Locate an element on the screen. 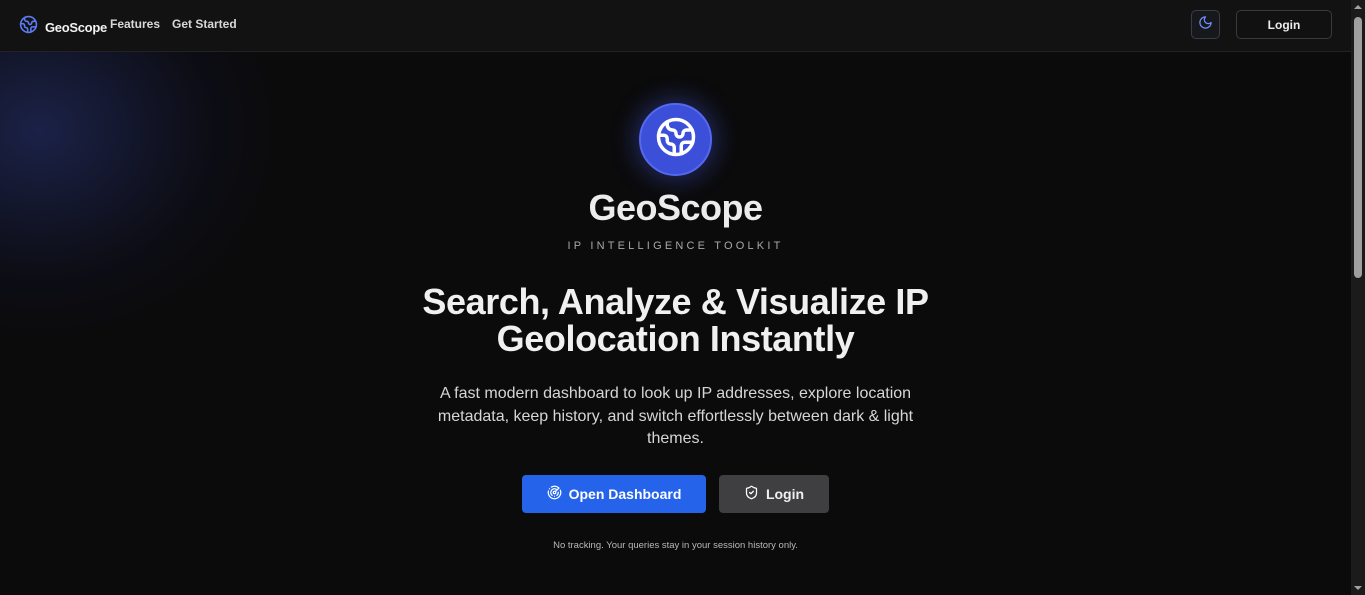 The width and height of the screenshot is (1365, 595). open-dashboard-button: Open Dashboard is located at coordinates (614, 494).